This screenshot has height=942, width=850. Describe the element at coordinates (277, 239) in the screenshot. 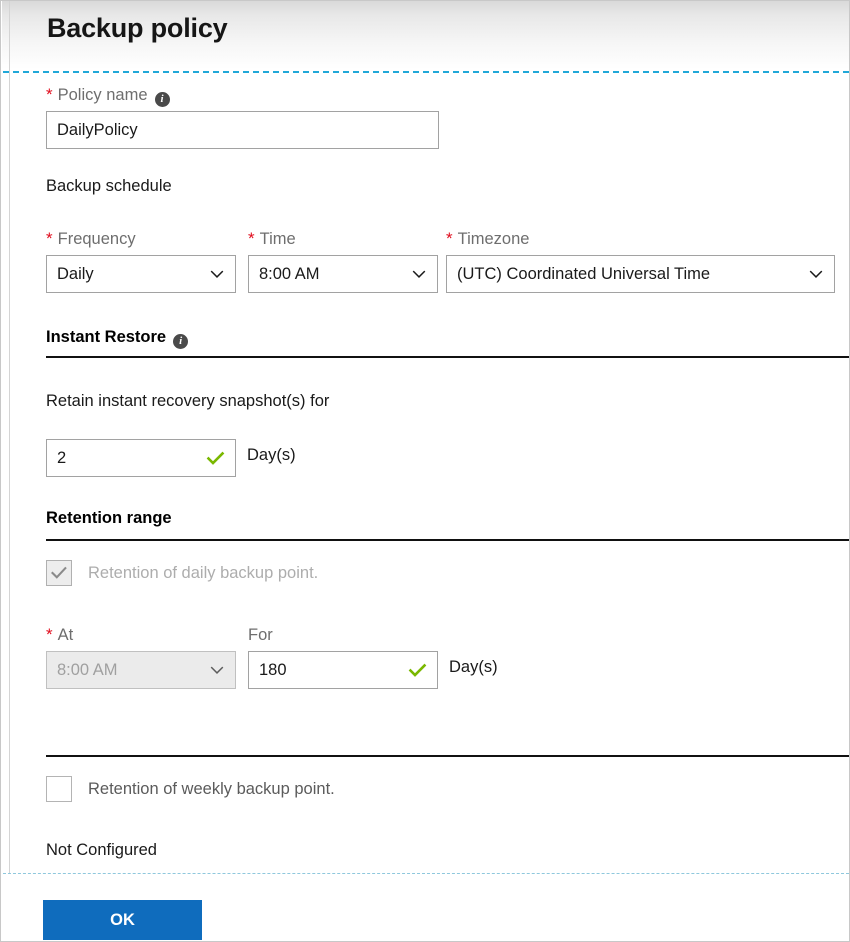

I see `time-label-text: Time` at that location.